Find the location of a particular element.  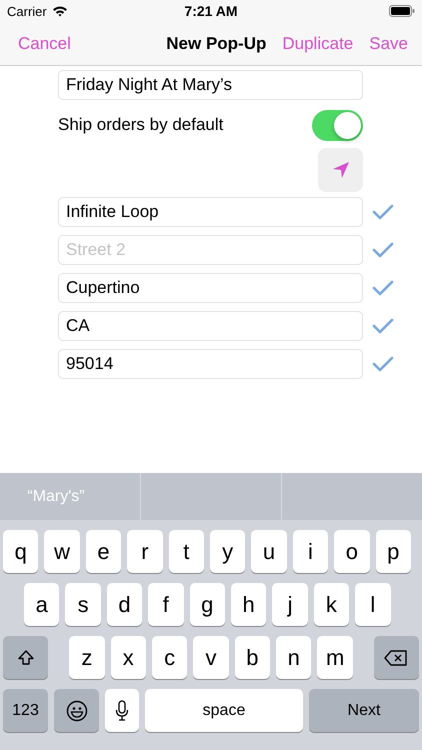

letter-key: r is located at coordinates (145, 551).